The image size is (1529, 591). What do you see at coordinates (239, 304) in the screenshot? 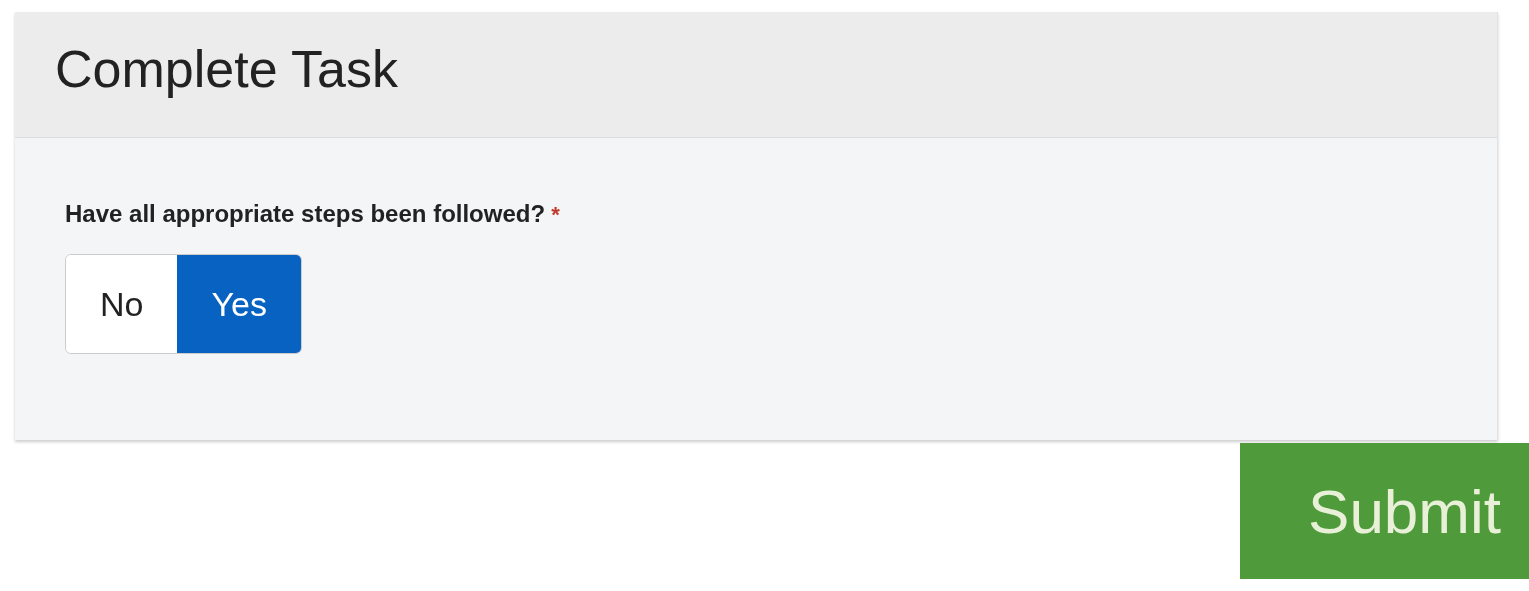
I see `toggle-option: Yes` at bounding box center [239, 304].